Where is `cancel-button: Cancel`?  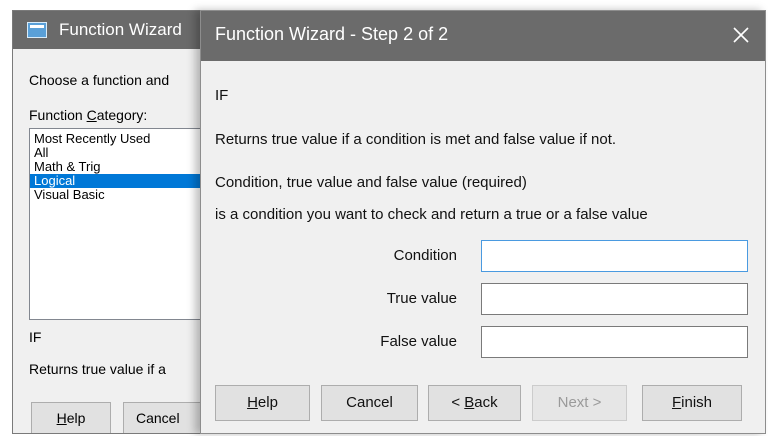
cancel-button: Cancel is located at coordinates (369, 403).